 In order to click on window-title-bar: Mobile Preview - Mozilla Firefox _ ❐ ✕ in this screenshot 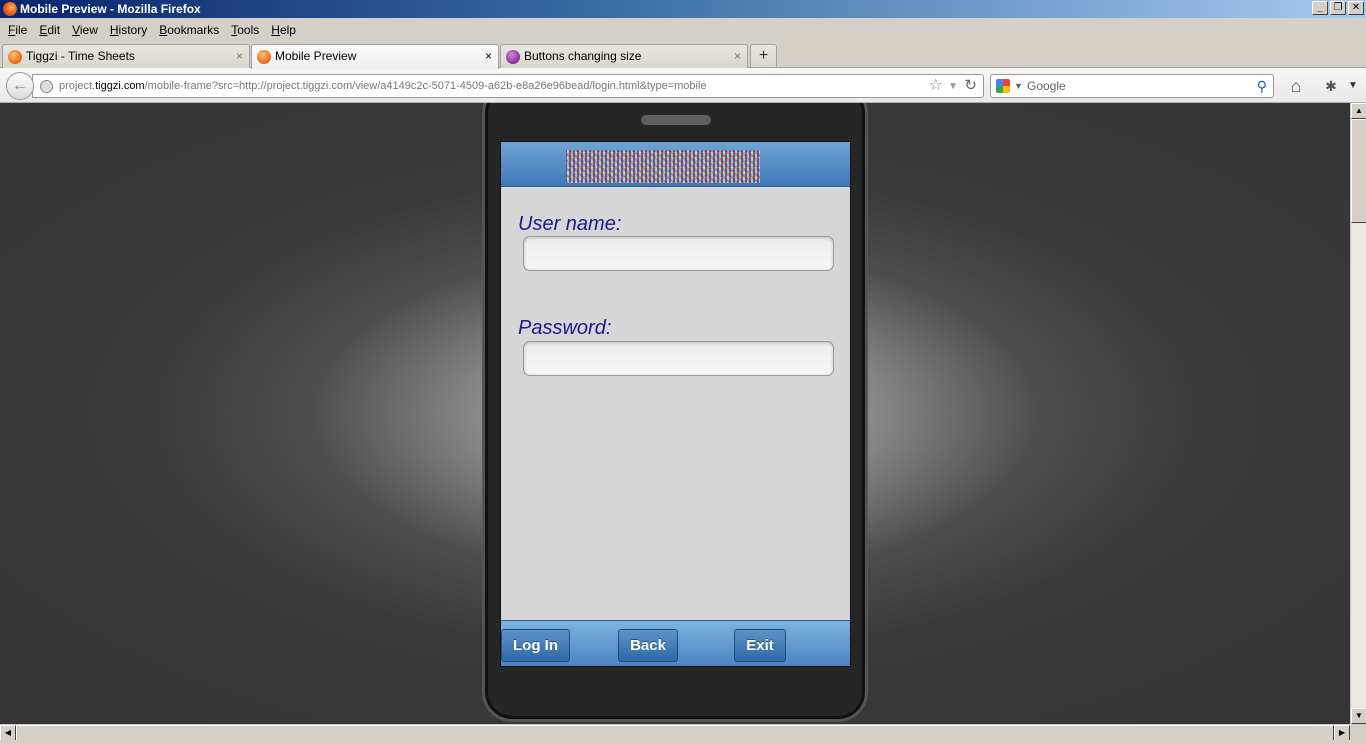, I will do `click(683, 9)`.